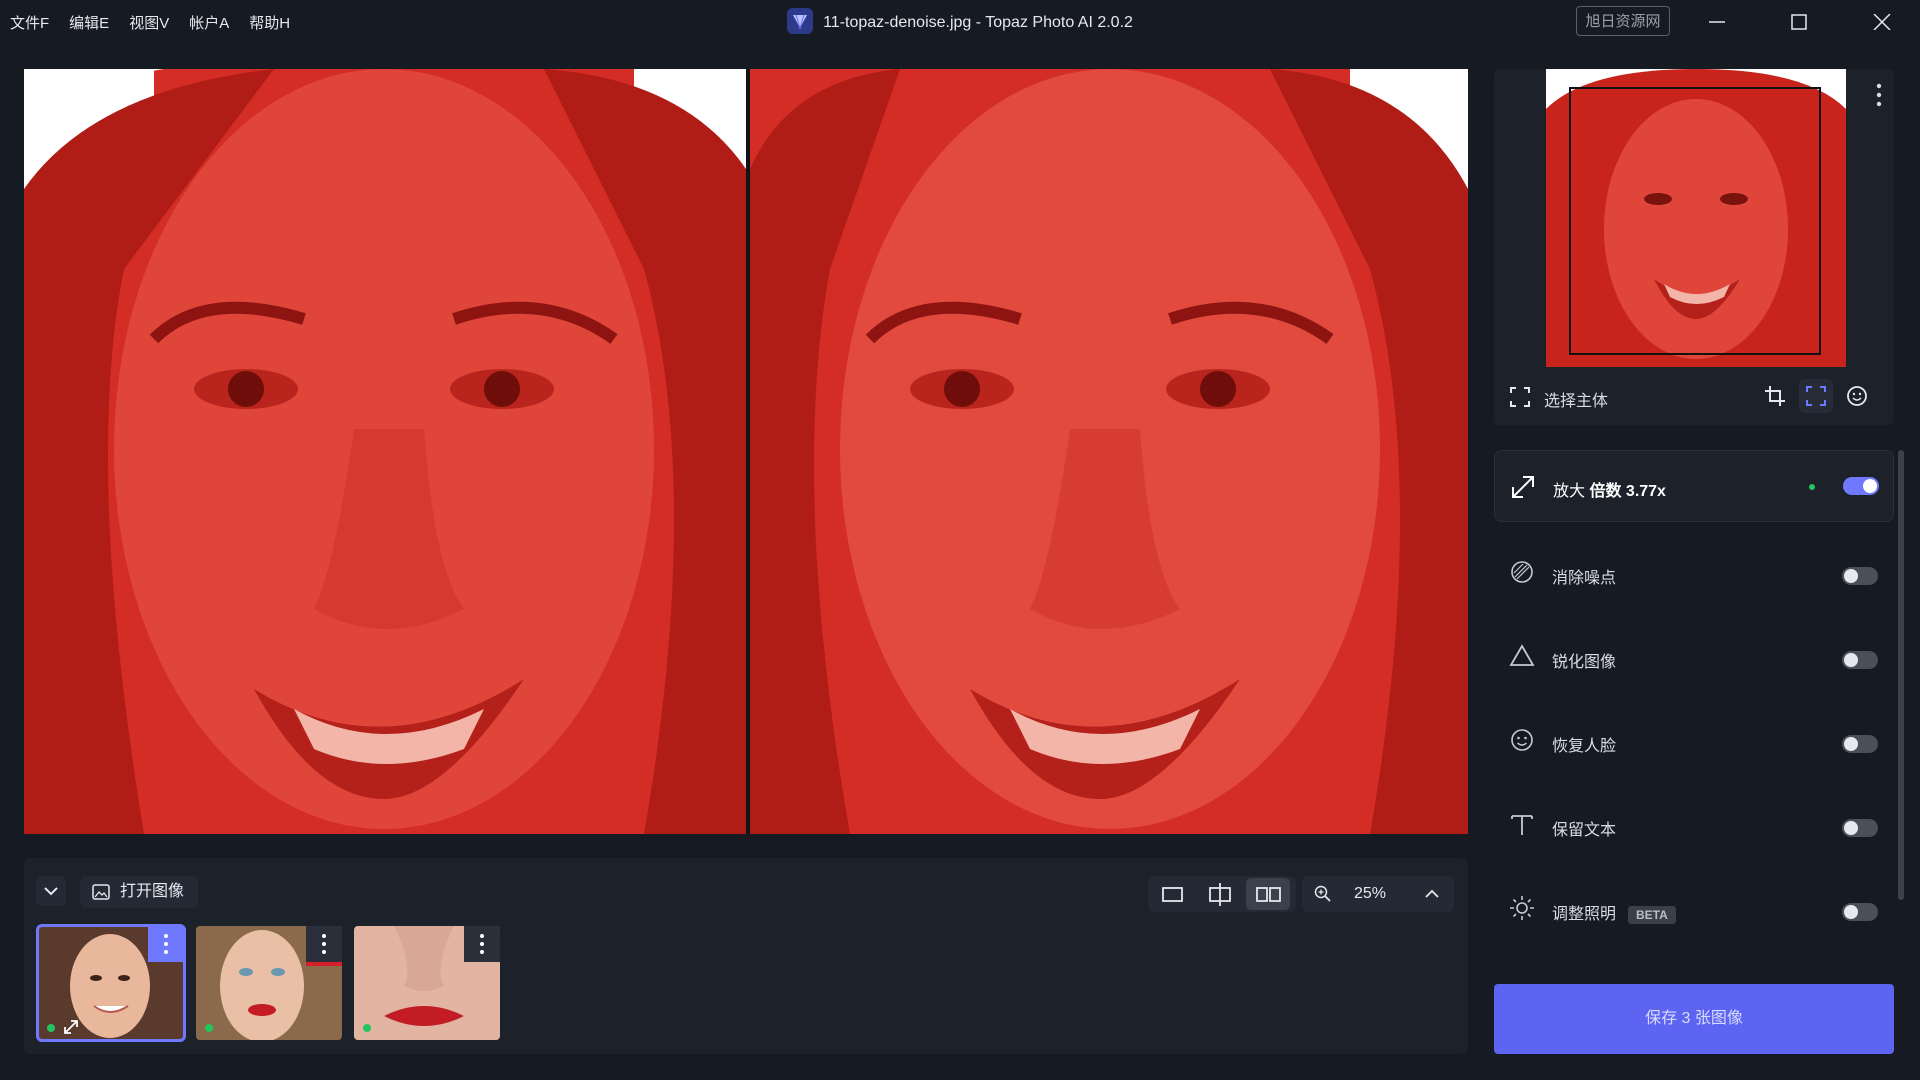 The width and height of the screenshot is (1920, 1080). Describe the element at coordinates (1576, 399) in the screenshot. I see `select-subject-label: 选择主体` at that location.